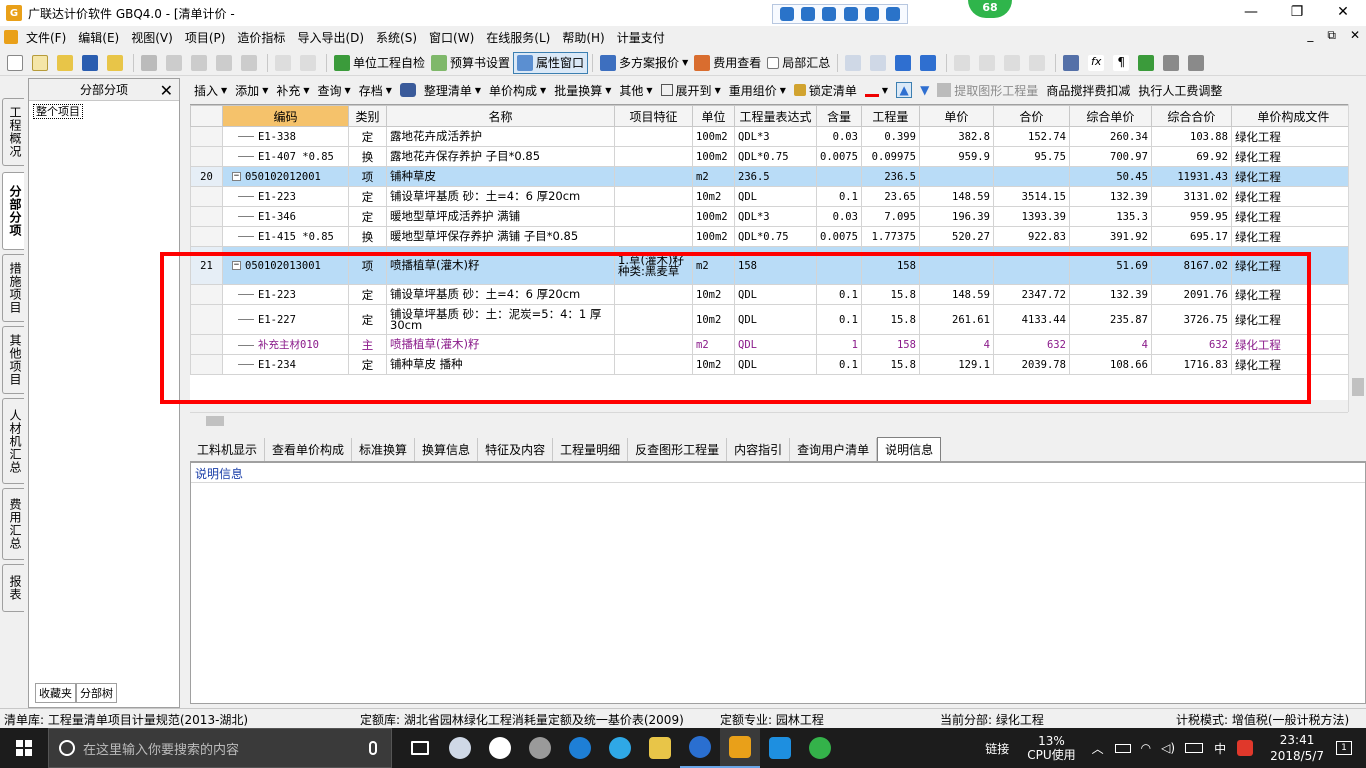  Describe the element at coordinates (285, 265) in the screenshot. I see `code-cell: −050102013001` at that location.